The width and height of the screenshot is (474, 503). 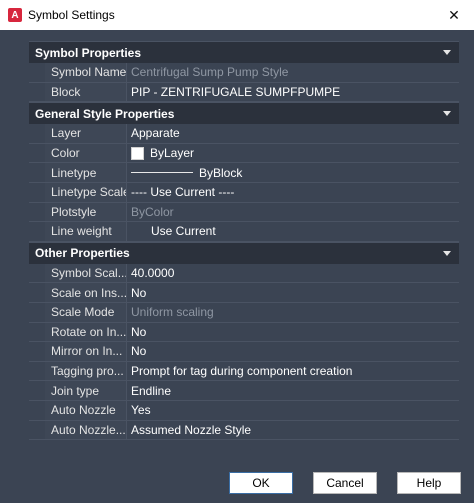 What do you see at coordinates (86, 133) in the screenshot?
I see `property-label: Layer` at bounding box center [86, 133].